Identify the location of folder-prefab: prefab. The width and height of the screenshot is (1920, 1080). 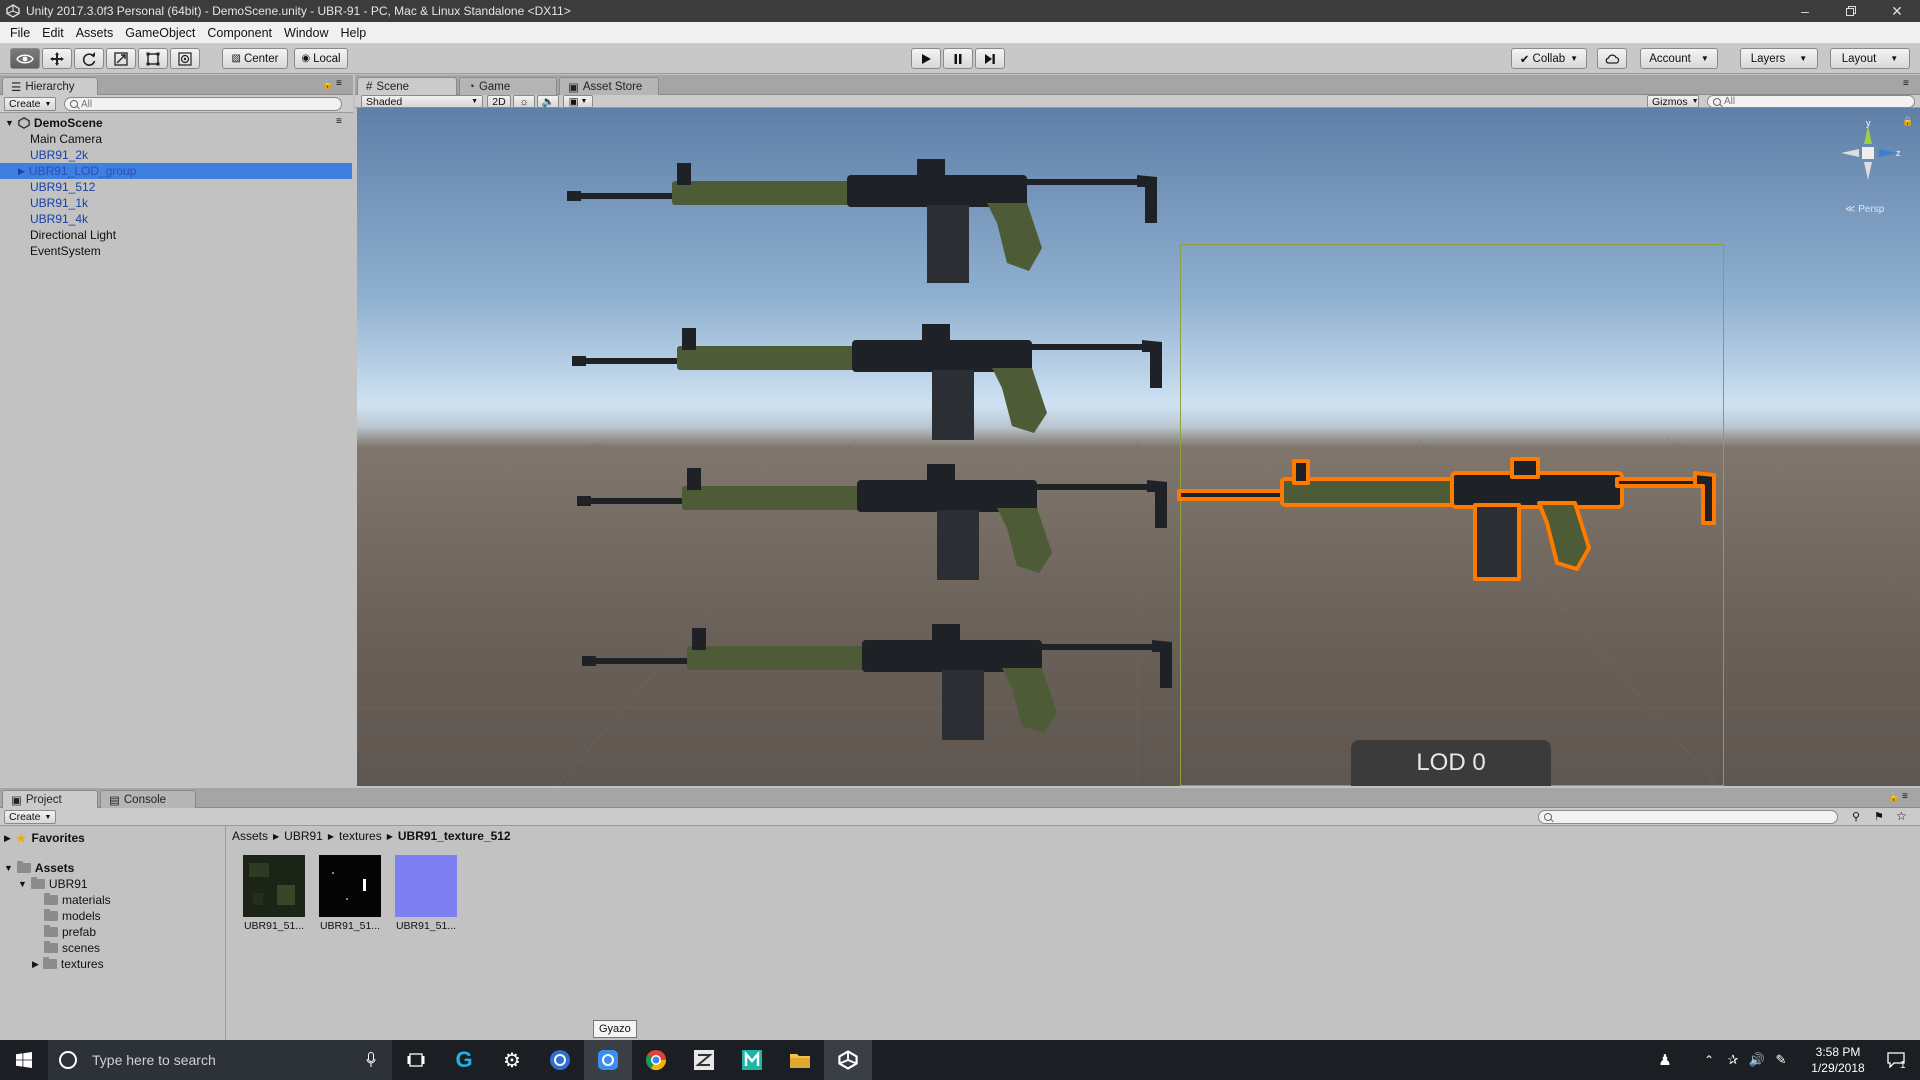
(70, 932).